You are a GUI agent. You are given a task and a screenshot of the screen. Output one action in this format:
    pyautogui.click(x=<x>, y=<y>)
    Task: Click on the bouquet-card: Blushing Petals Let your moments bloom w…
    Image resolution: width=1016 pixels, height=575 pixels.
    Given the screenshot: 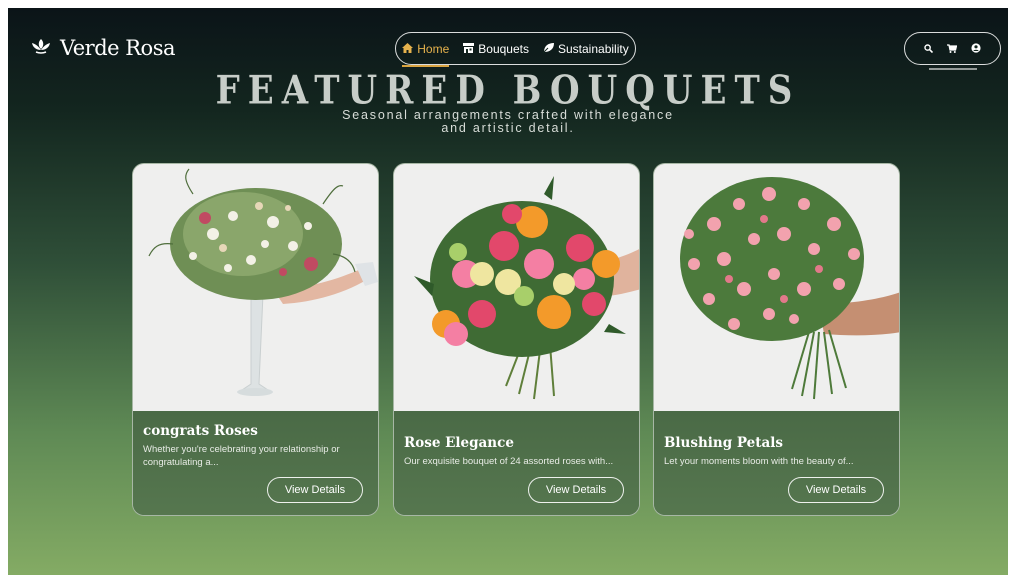 What is the action you would take?
    pyautogui.click(x=776, y=339)
    